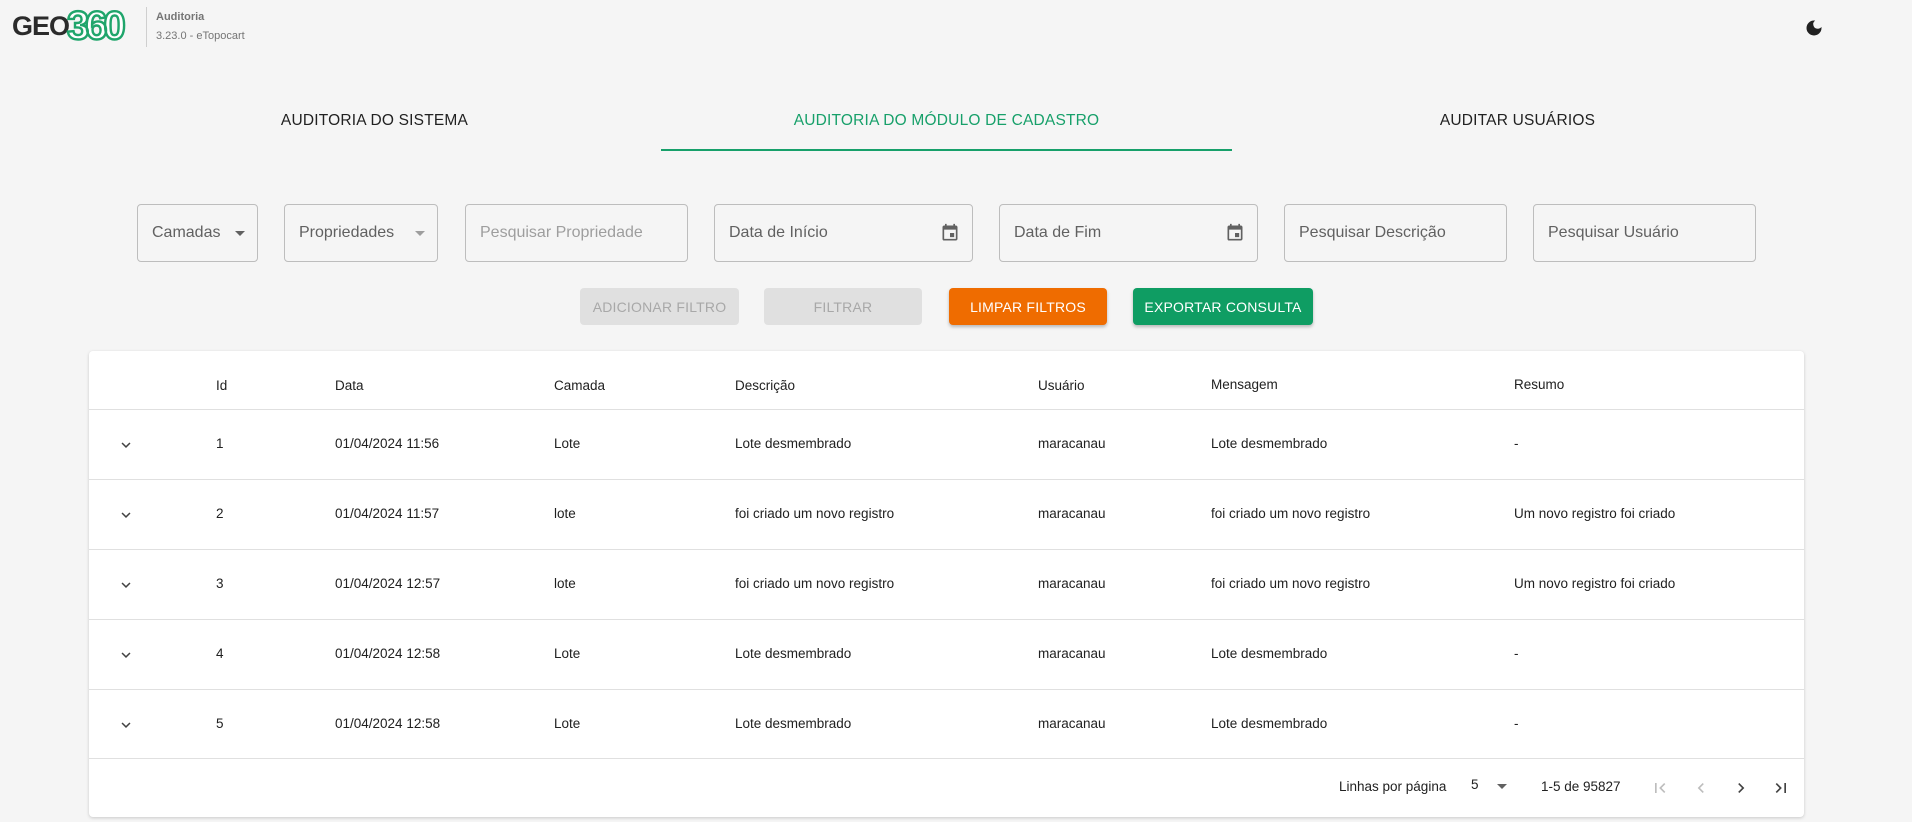 Image resolution: width=1912 pixels, height=822 pixels. I want to click on pesquisar-usuario-input: Pesquisar Usuário, so click(1644, 233).